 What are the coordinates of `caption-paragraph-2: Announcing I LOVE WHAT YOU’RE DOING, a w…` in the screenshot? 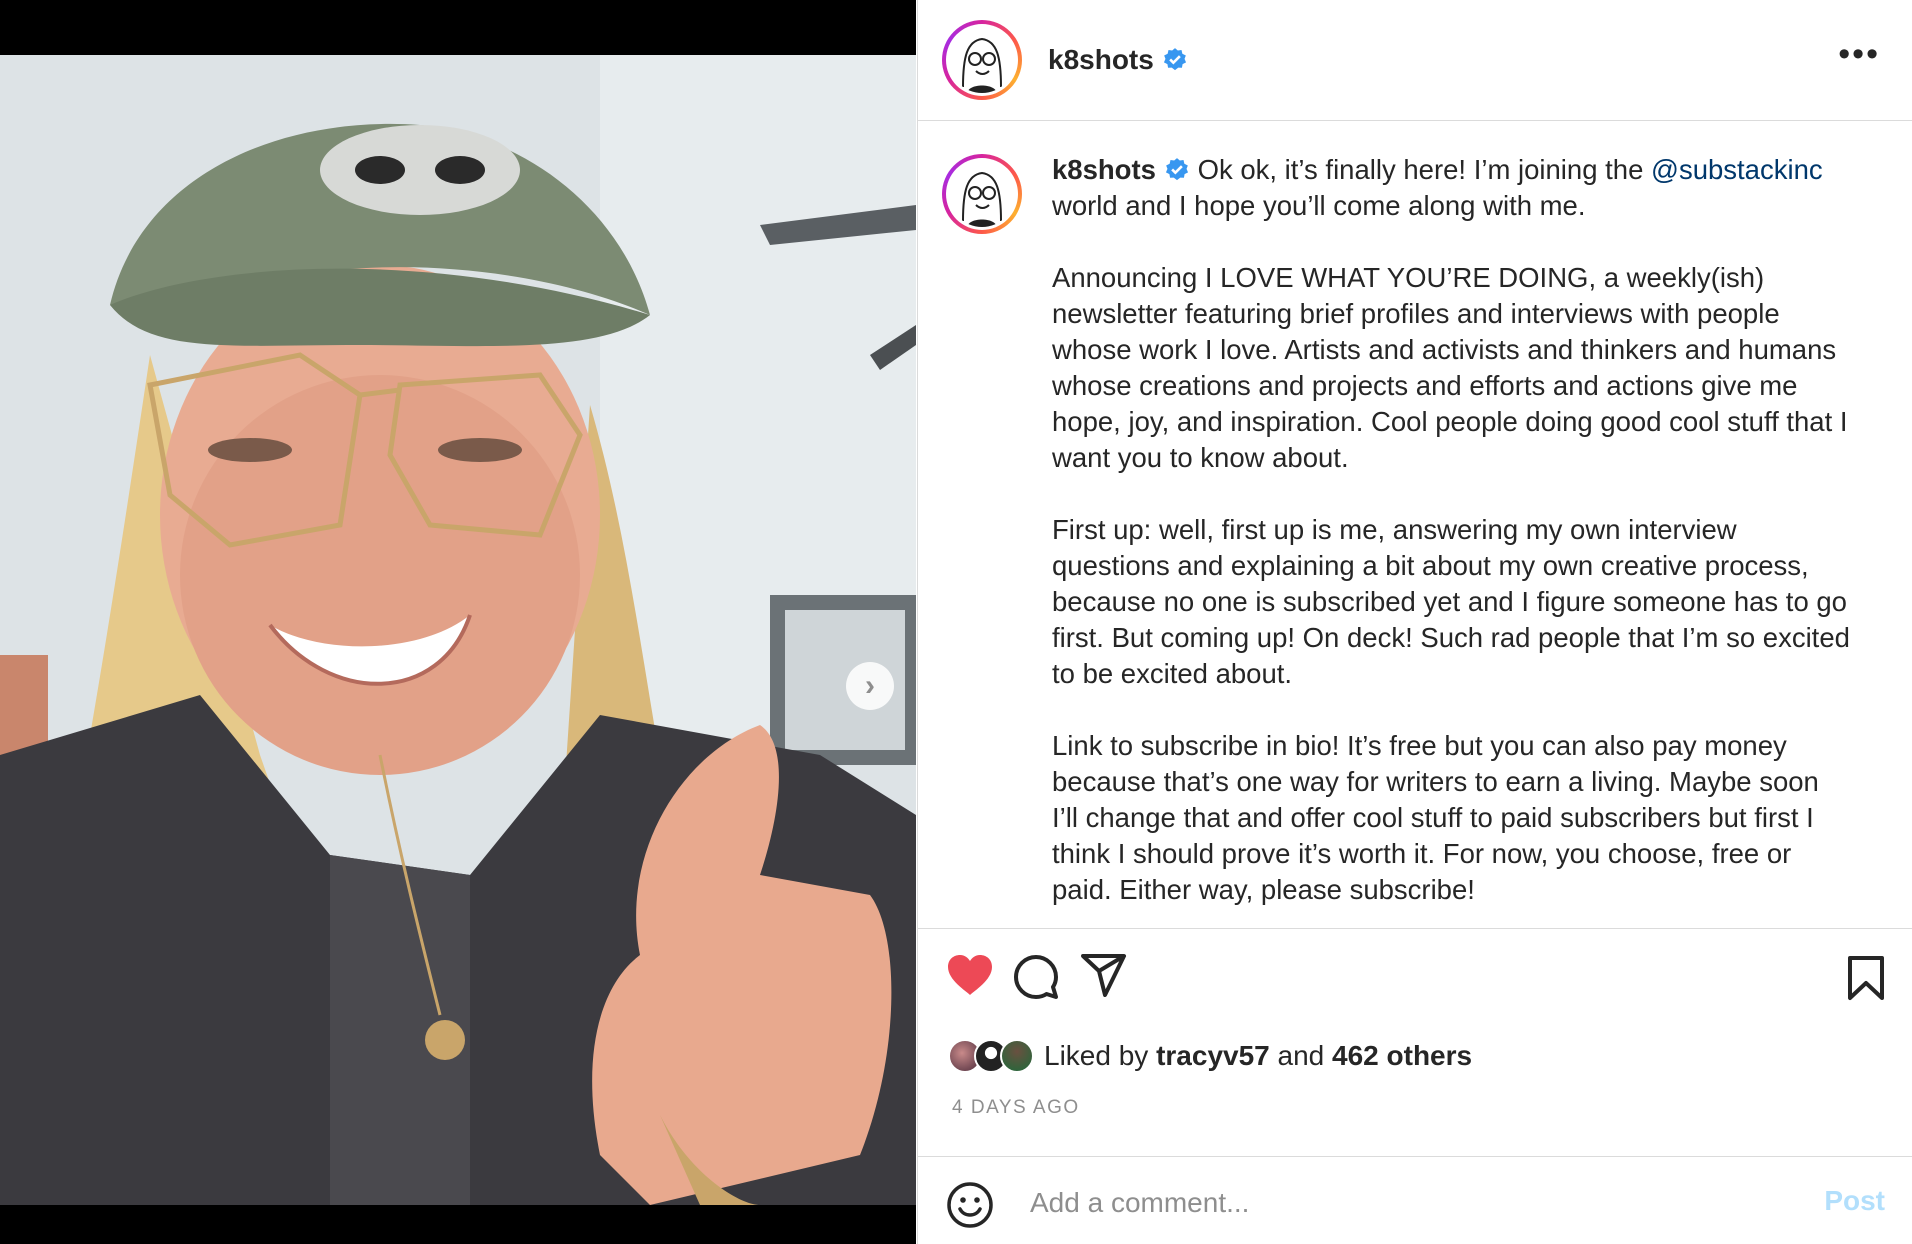 It's located at (1450, 367).